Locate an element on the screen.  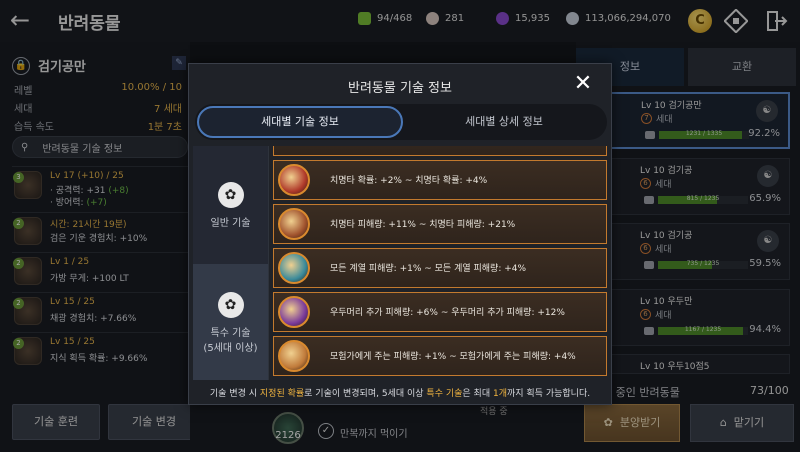
modal-tabs: 세대별 기술 정보 세대별 상세 정보 is located at coordinates (401, 122).